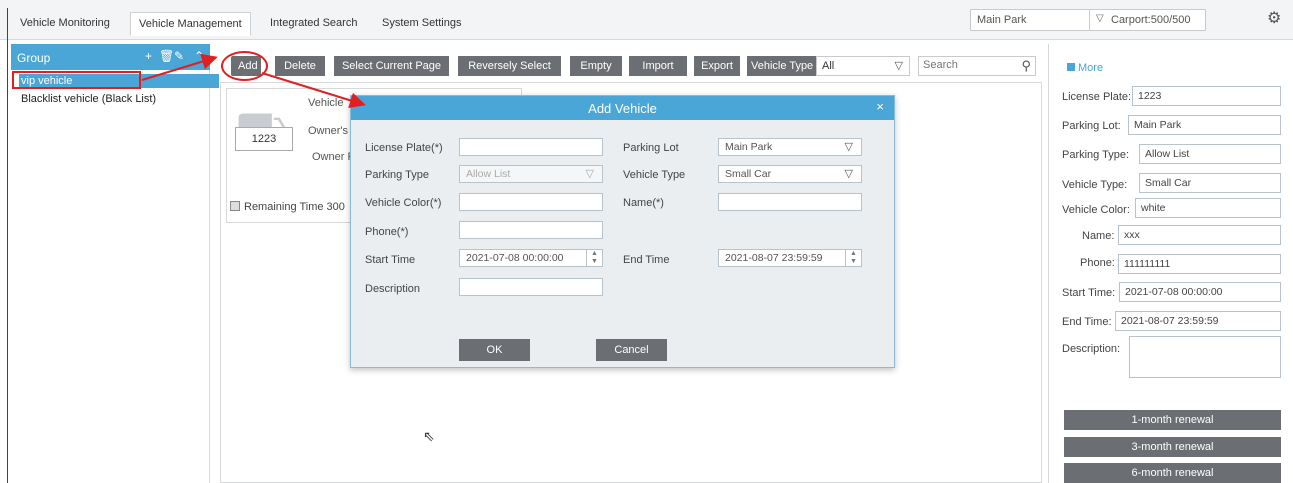 The width and height of the screenshot is (1293, 483). I want to click on park-select: Main Park ▽ Carport:500/500, so click(1088, 20).